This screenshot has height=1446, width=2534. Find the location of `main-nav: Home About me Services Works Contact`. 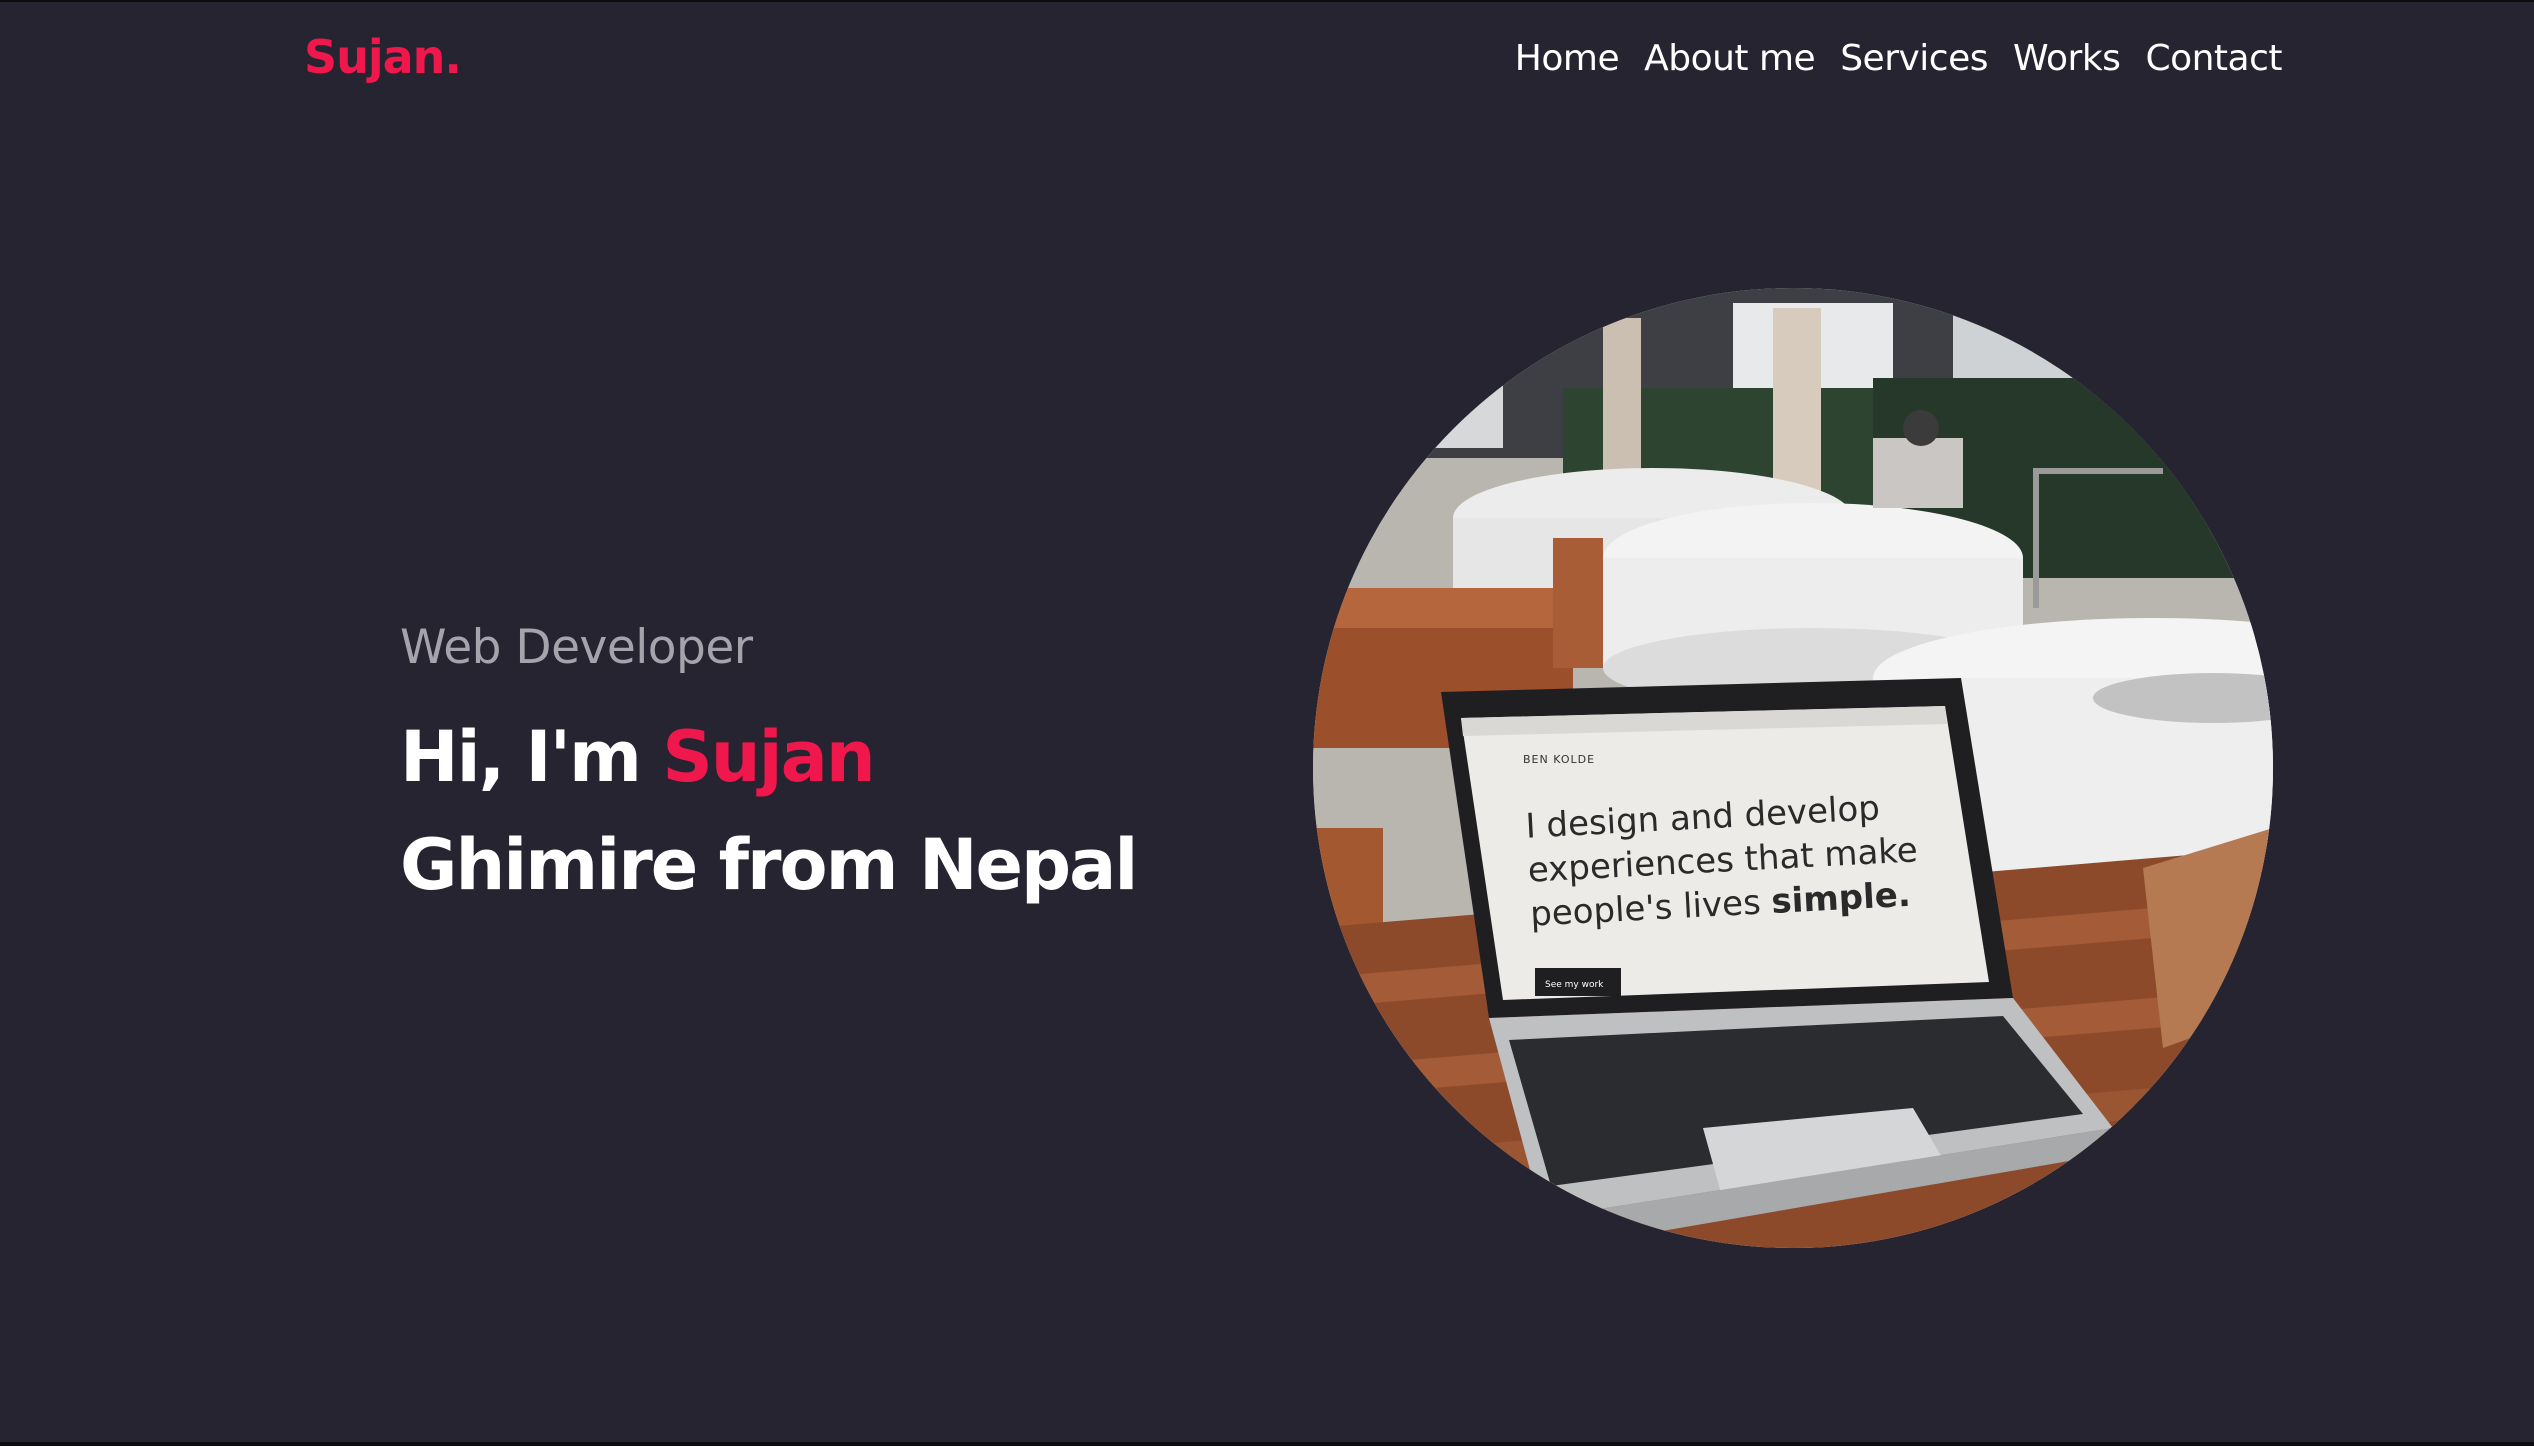

main-nav: Home About me Services Works Contact is located at coordinates (1899, 58).